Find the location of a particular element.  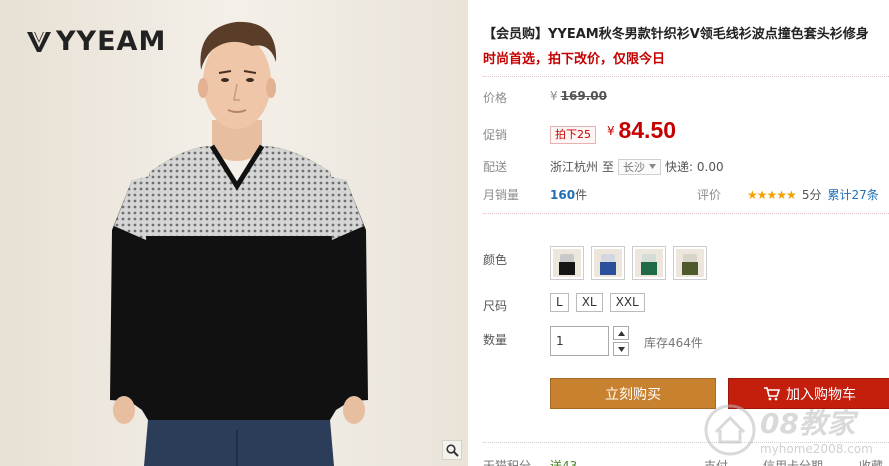

color-swatches is located at coordinates (628, 263).